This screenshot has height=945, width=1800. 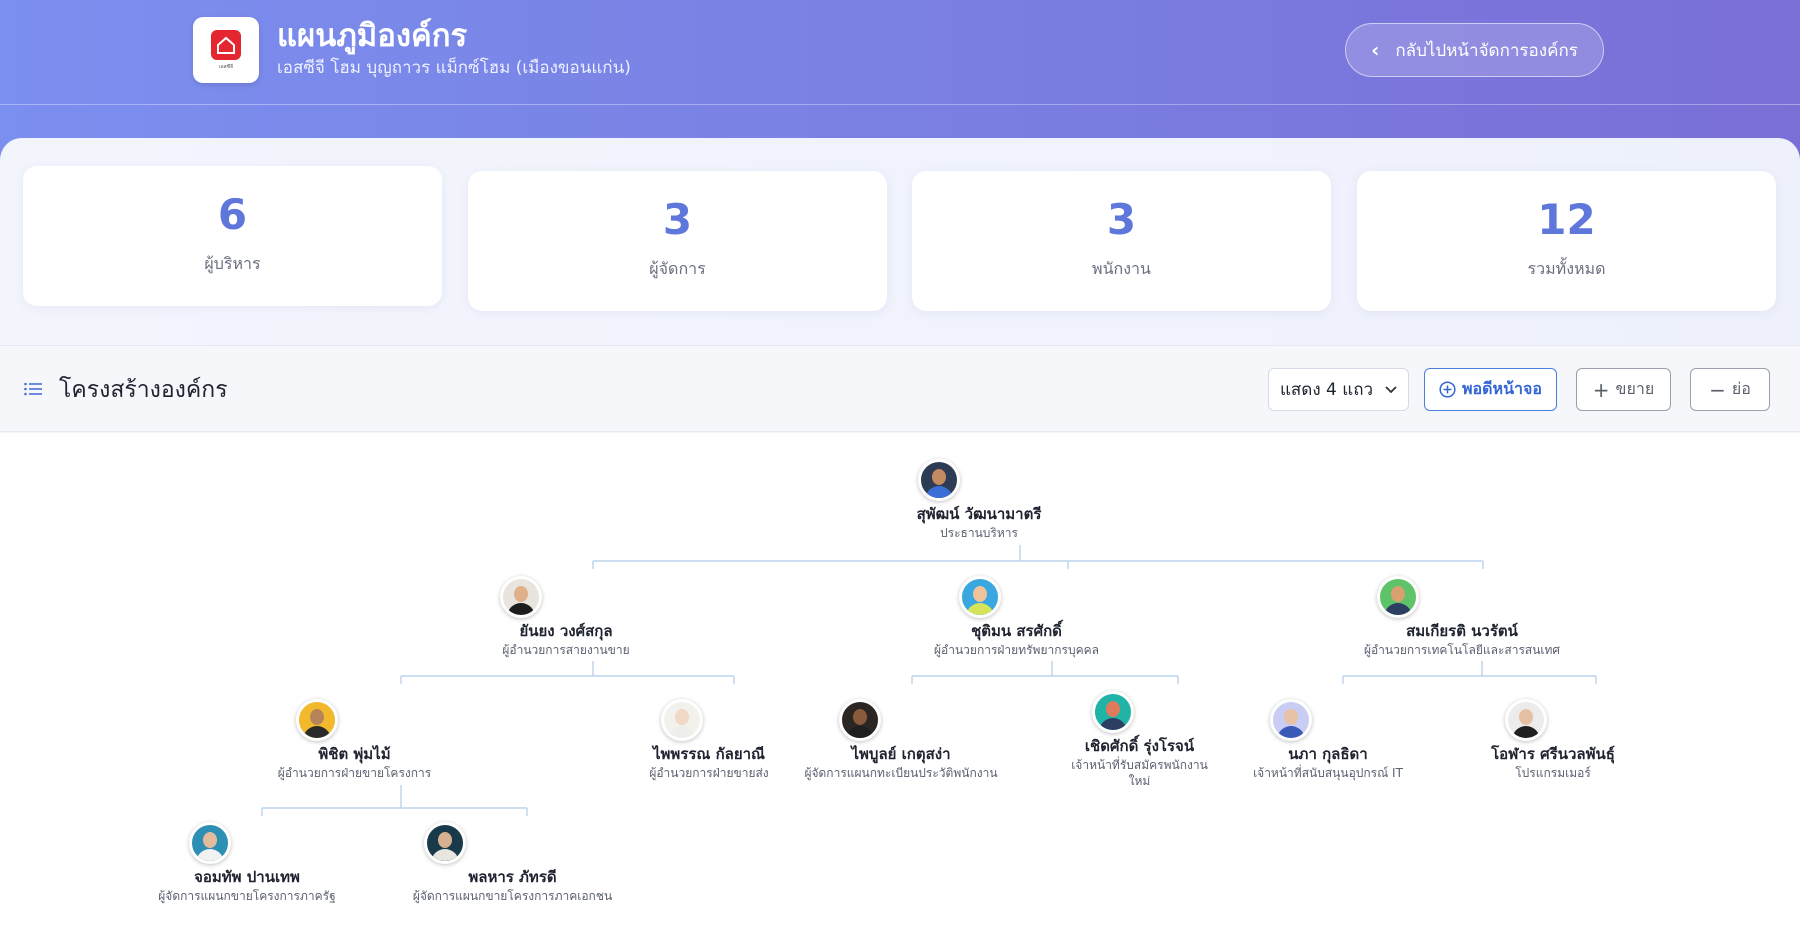 I want to click on stat-card-managers: 3 ผู้จัดการ, so click(x=677, y=241).